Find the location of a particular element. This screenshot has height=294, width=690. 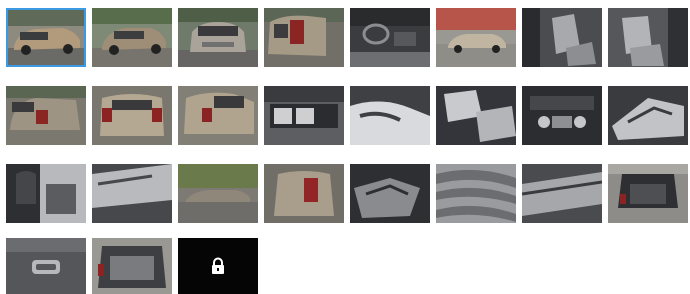

trunk-photo is located at coordinates (648, 193).